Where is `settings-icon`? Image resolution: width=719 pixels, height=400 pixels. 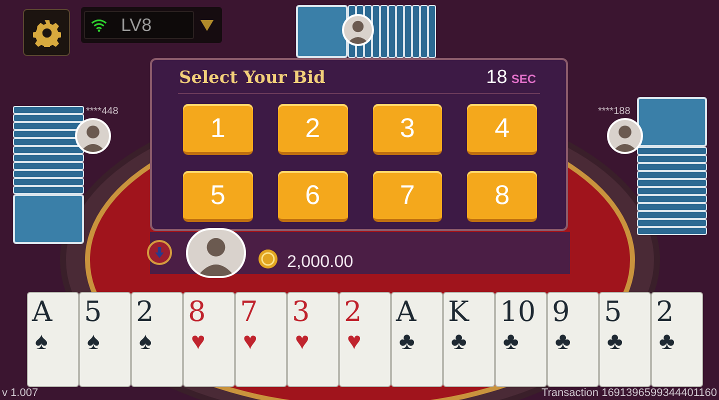 settings-icon is located at coordinates (46, 32).